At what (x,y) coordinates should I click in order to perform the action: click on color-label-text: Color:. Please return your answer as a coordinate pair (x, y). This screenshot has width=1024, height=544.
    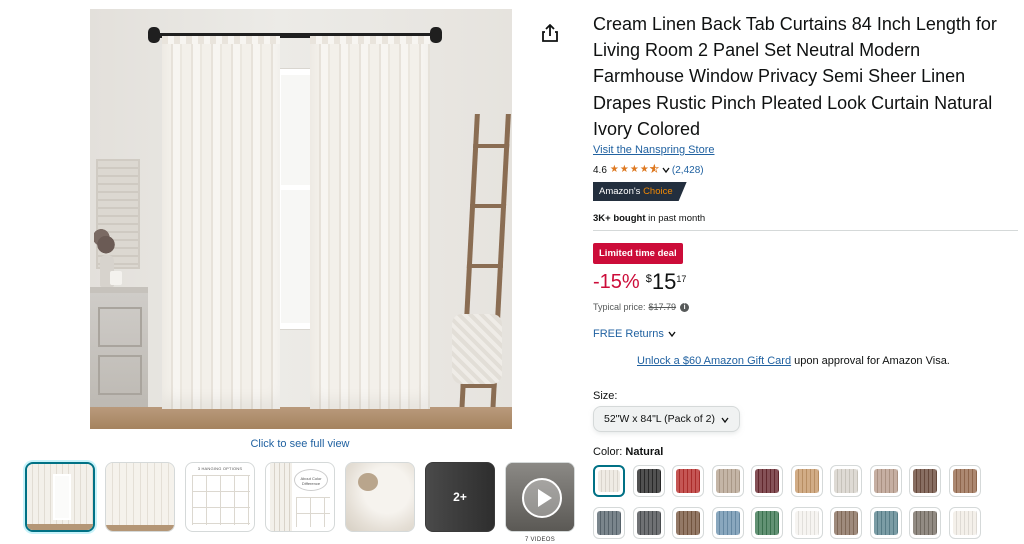
    Looking at the image, I should click on (609, 452).